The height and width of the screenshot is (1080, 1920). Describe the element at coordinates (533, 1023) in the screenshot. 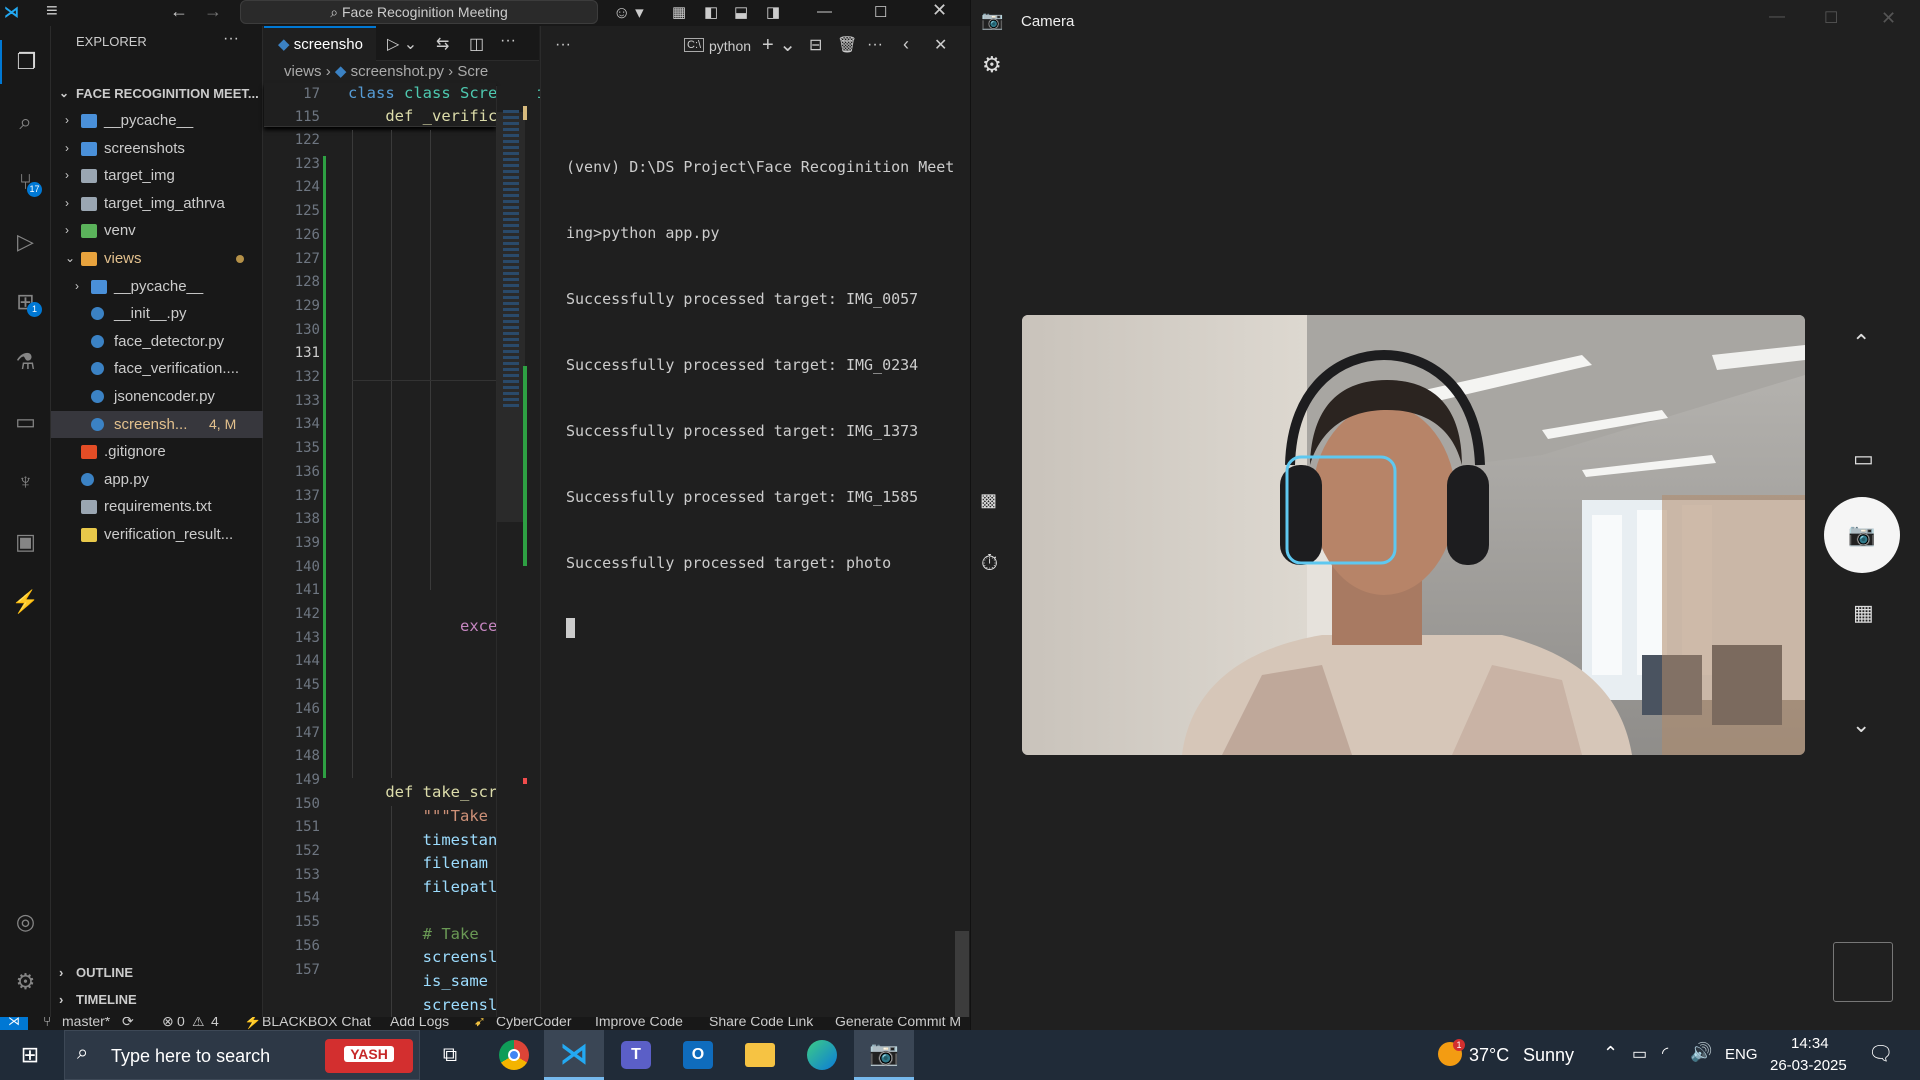

I see `status-item: CyberCoder` at that location.